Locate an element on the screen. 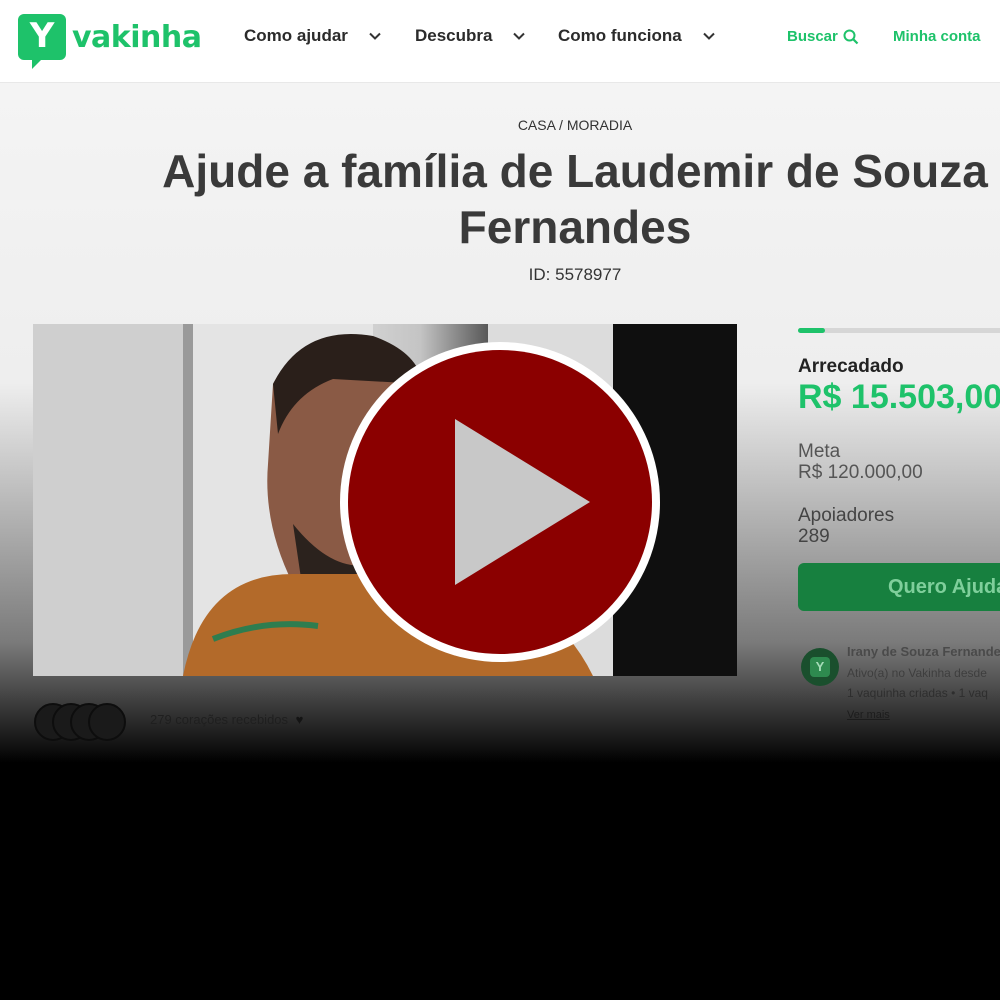 The height and width of the screenshot is (1000, 1000). campaign-category: CASA / MORADIA is located at coordinates (500, 125).